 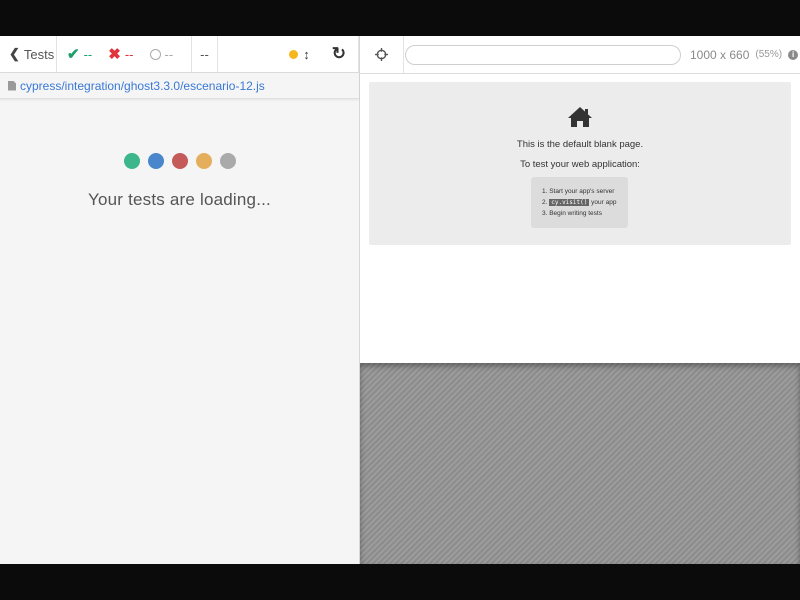 I want to click on home-icon, so click(x=580, y=117).